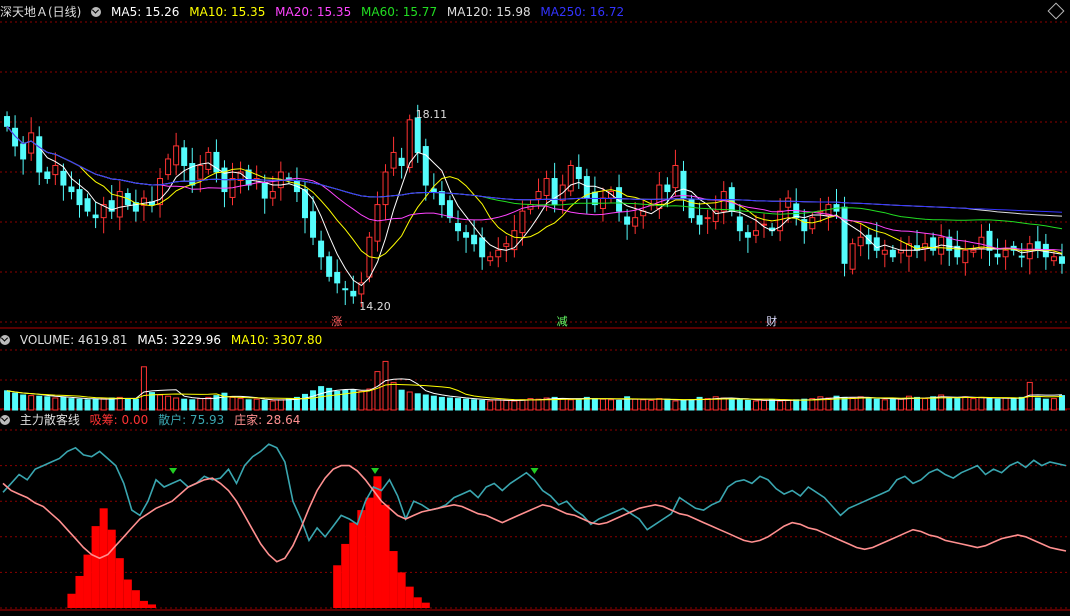  I want to click on indicator-panel-header: 主力散客线 吸筹: 0.00 散户: 75.93 庄家: 28.64, so click(153, 420).